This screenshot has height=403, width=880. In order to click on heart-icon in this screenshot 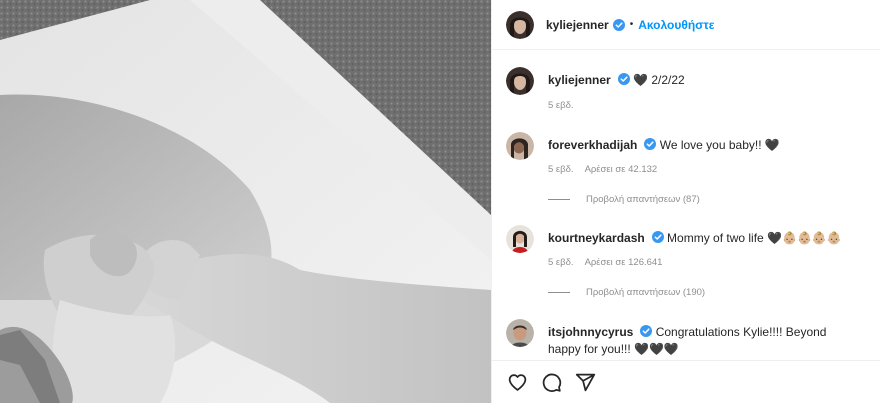, I will do `click(517, 382)`.